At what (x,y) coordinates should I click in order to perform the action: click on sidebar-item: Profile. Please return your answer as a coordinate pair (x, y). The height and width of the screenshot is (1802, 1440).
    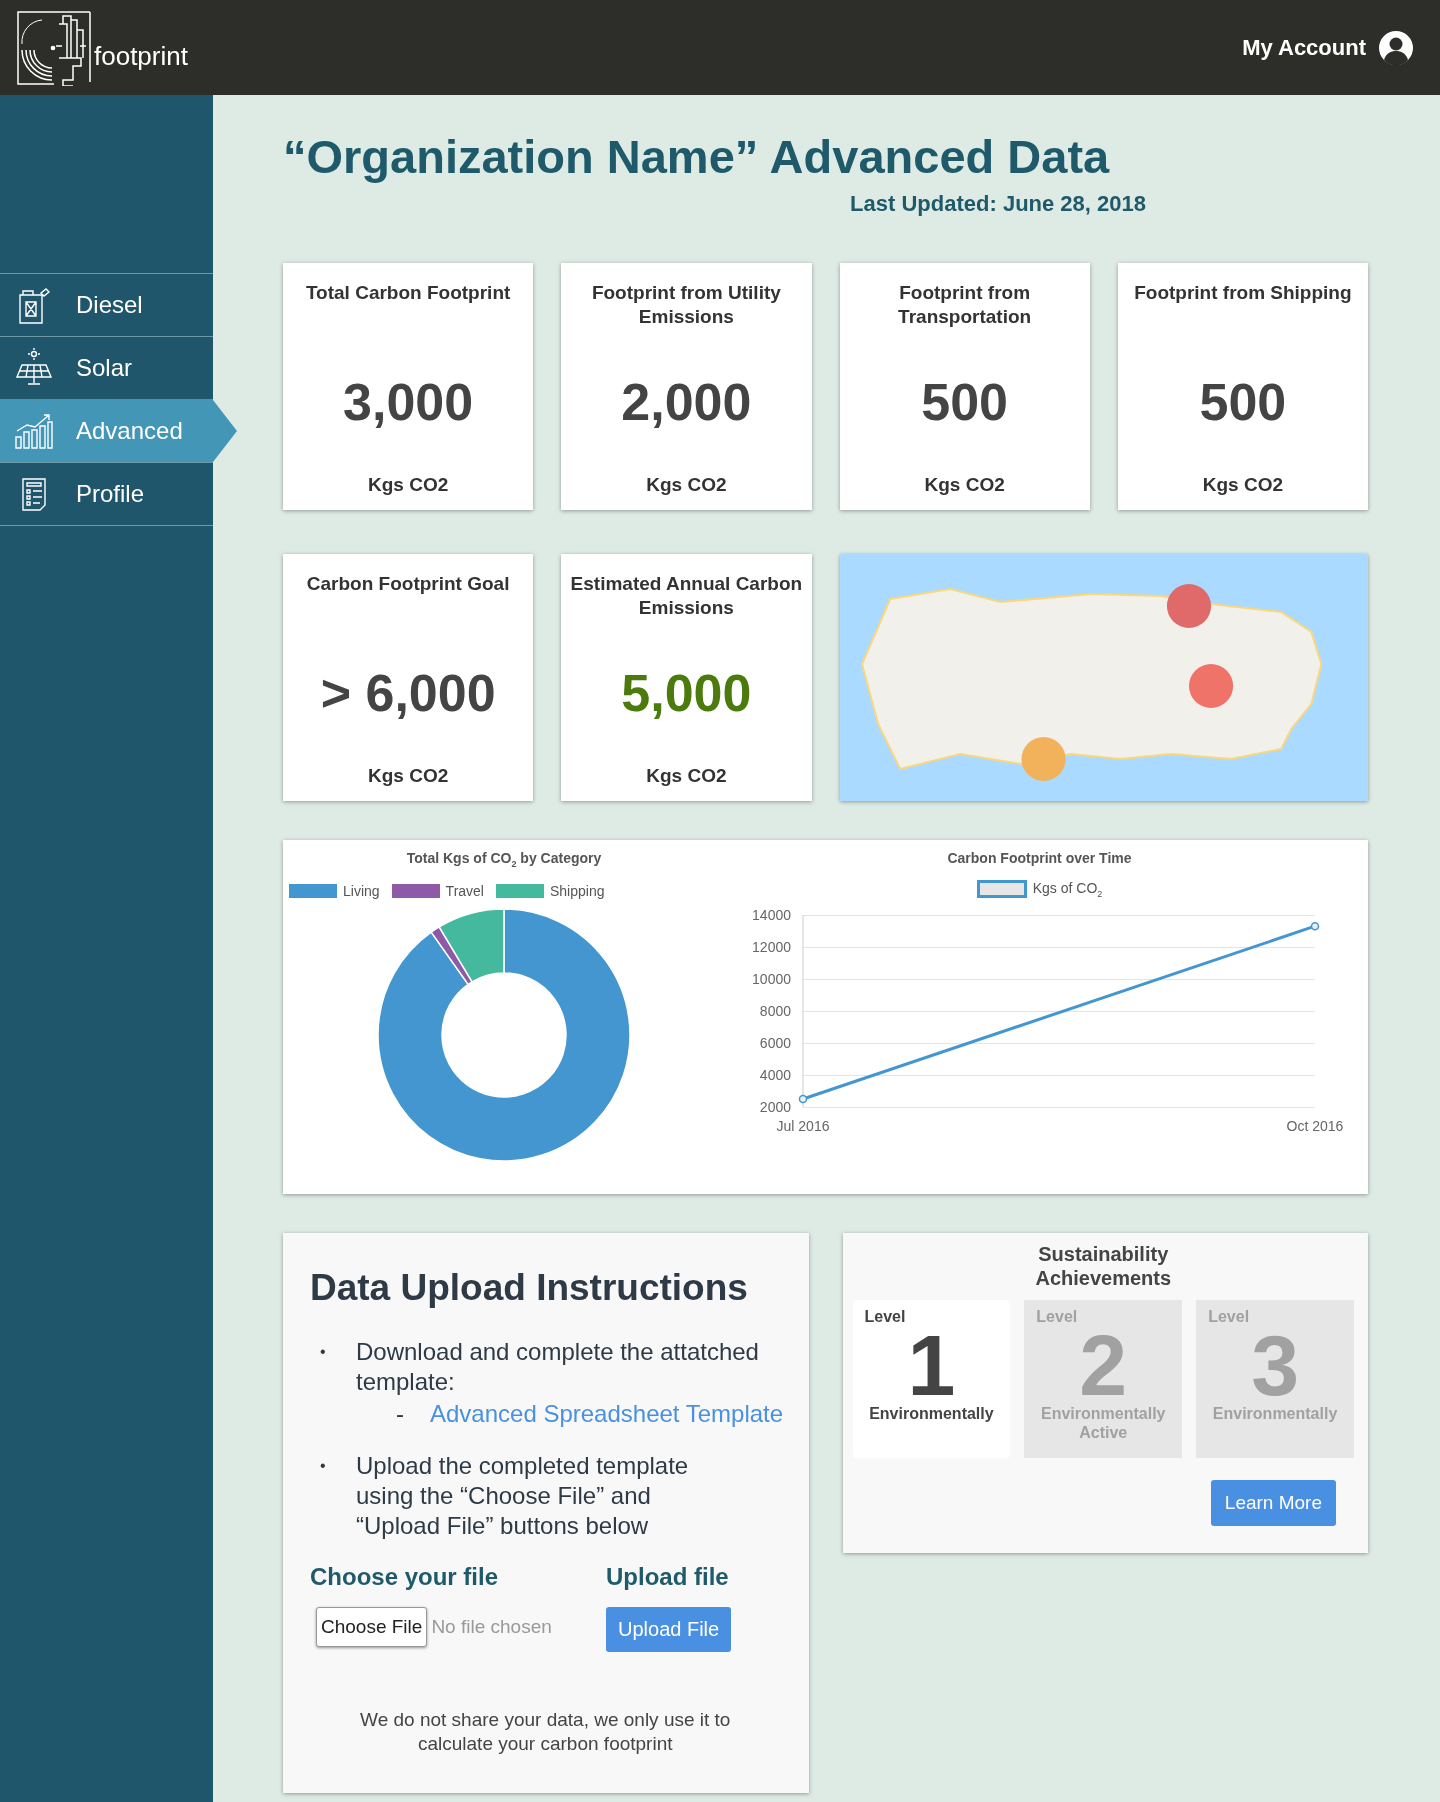
    Looking at the image, I should click on (106, 494).